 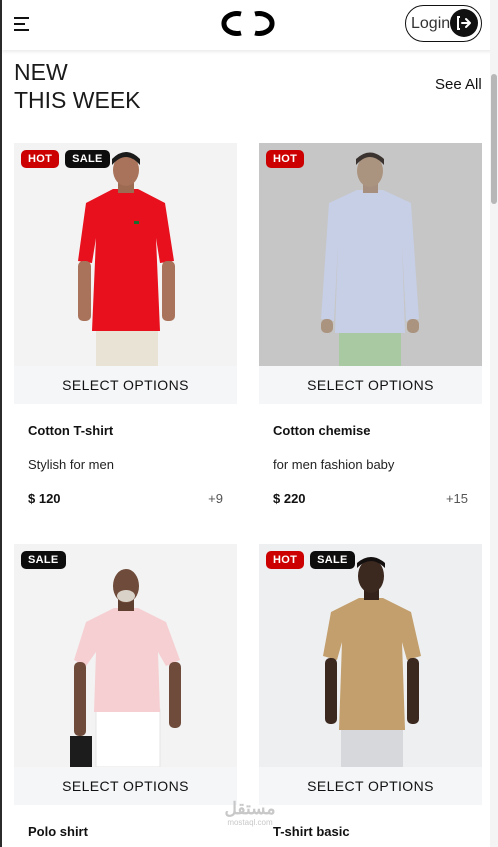 I want to click on watermark-url: mostaql.com, so click(x=250, y=822).